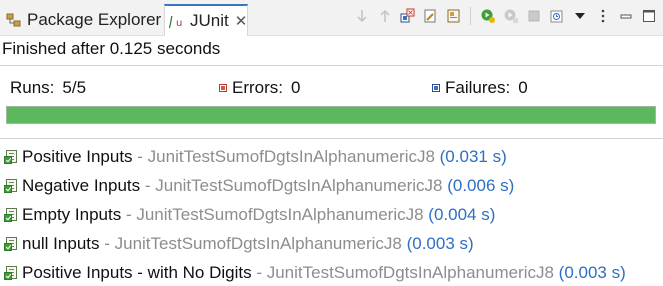 This screenshot has width=663, height=286. I want to click on tab-package-explorer: Package Explorer, so click(81, 20).